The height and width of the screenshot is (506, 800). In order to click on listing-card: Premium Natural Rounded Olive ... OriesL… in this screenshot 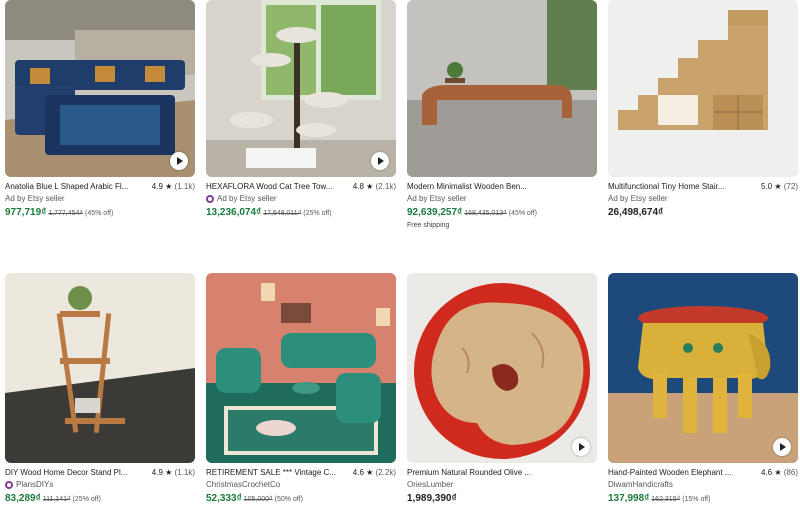, I will do `click(502, 389)`.